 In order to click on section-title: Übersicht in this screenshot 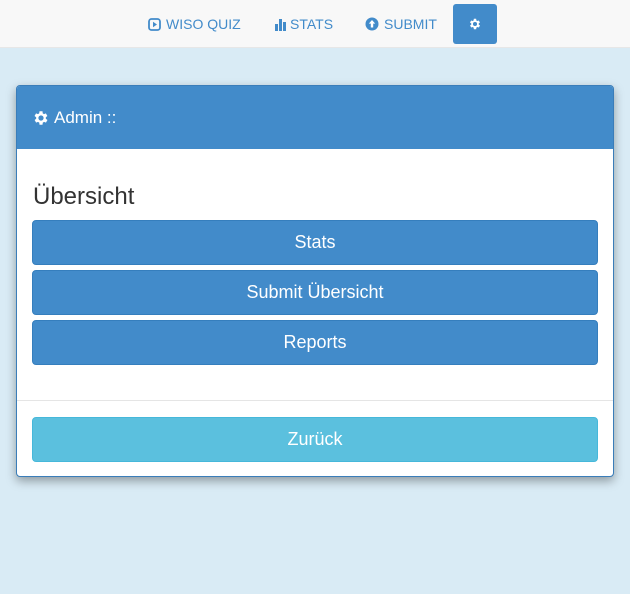, I will do `click(84, 196)`.